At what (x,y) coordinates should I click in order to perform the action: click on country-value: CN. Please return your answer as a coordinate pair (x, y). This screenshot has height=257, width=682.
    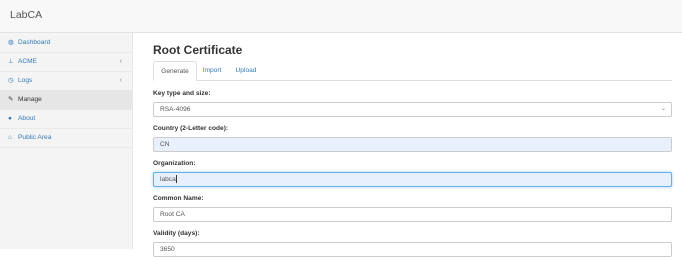
    Looking at the image, I should click on (165, 144).